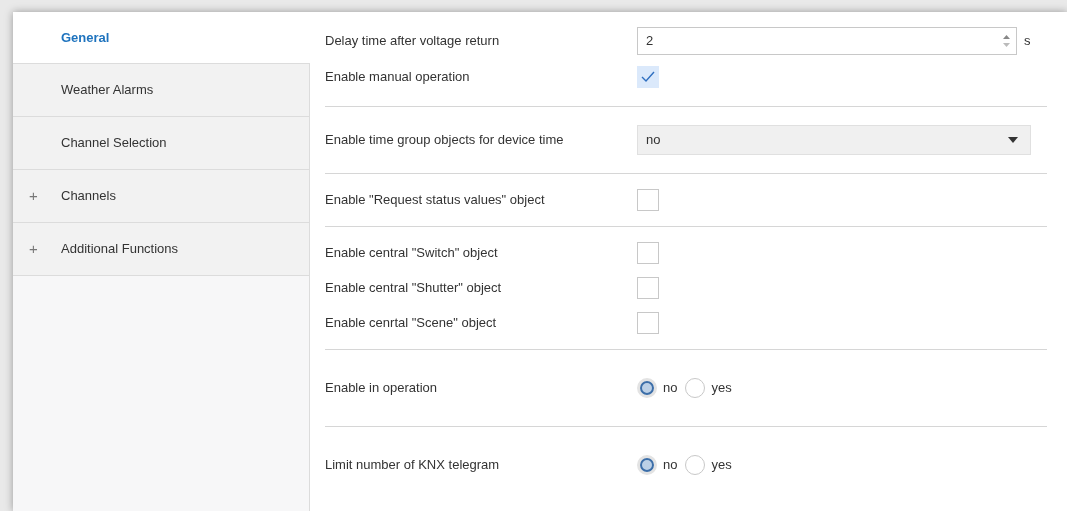 The image size is (1067, 511). I want to click on field-label: Enable in operation, so click(382, 388).